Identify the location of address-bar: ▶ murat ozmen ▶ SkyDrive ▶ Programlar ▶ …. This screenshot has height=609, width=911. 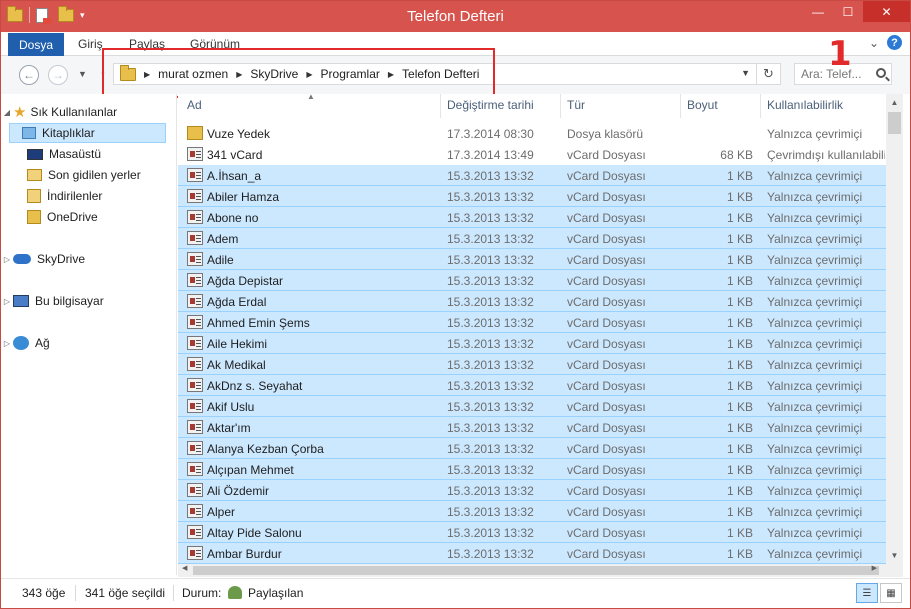
(447, 74).